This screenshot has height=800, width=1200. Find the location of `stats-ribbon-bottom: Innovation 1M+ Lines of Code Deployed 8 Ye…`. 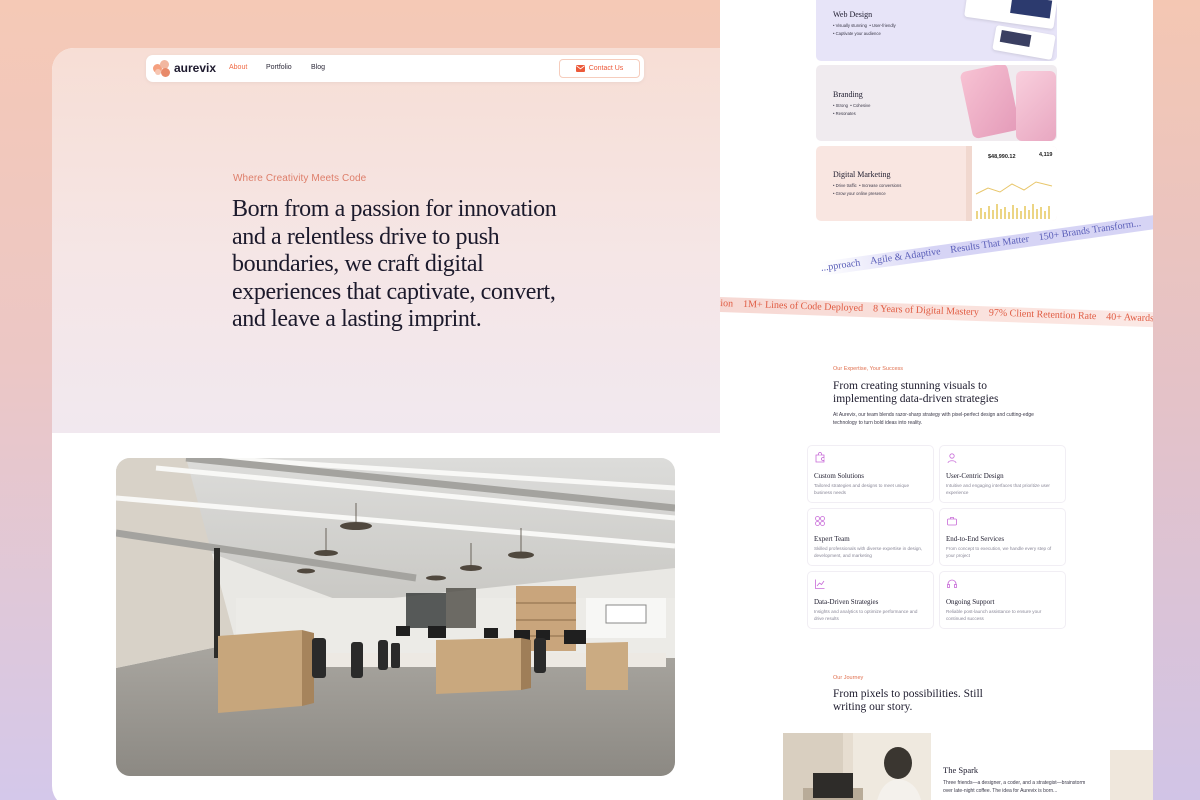

stats-ribbon-bottom: Innovation 1M+ Lines of Code Deployed 8 Ye… is located at coordinates (936, 312).